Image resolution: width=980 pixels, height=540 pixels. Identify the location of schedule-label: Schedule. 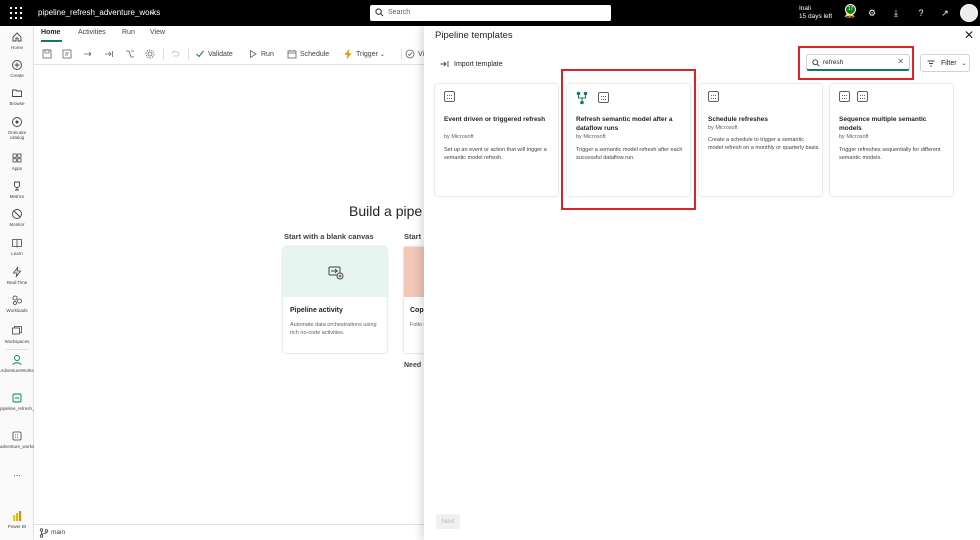
(315, 54).